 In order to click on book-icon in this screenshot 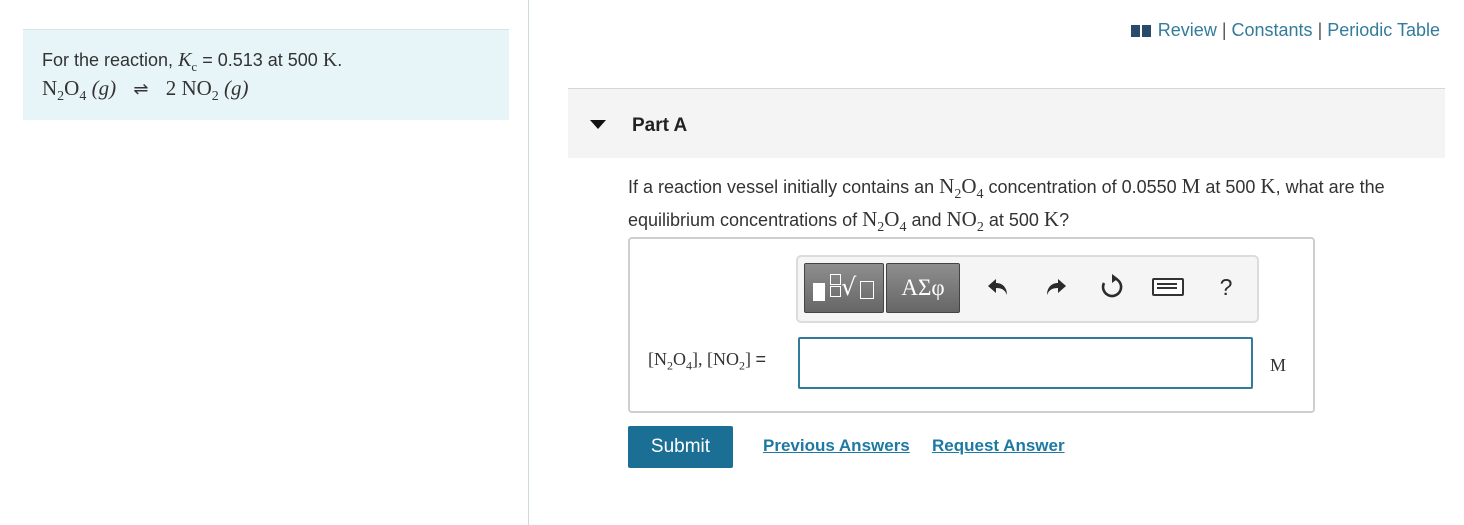, I will do `click(1140, 31)`.